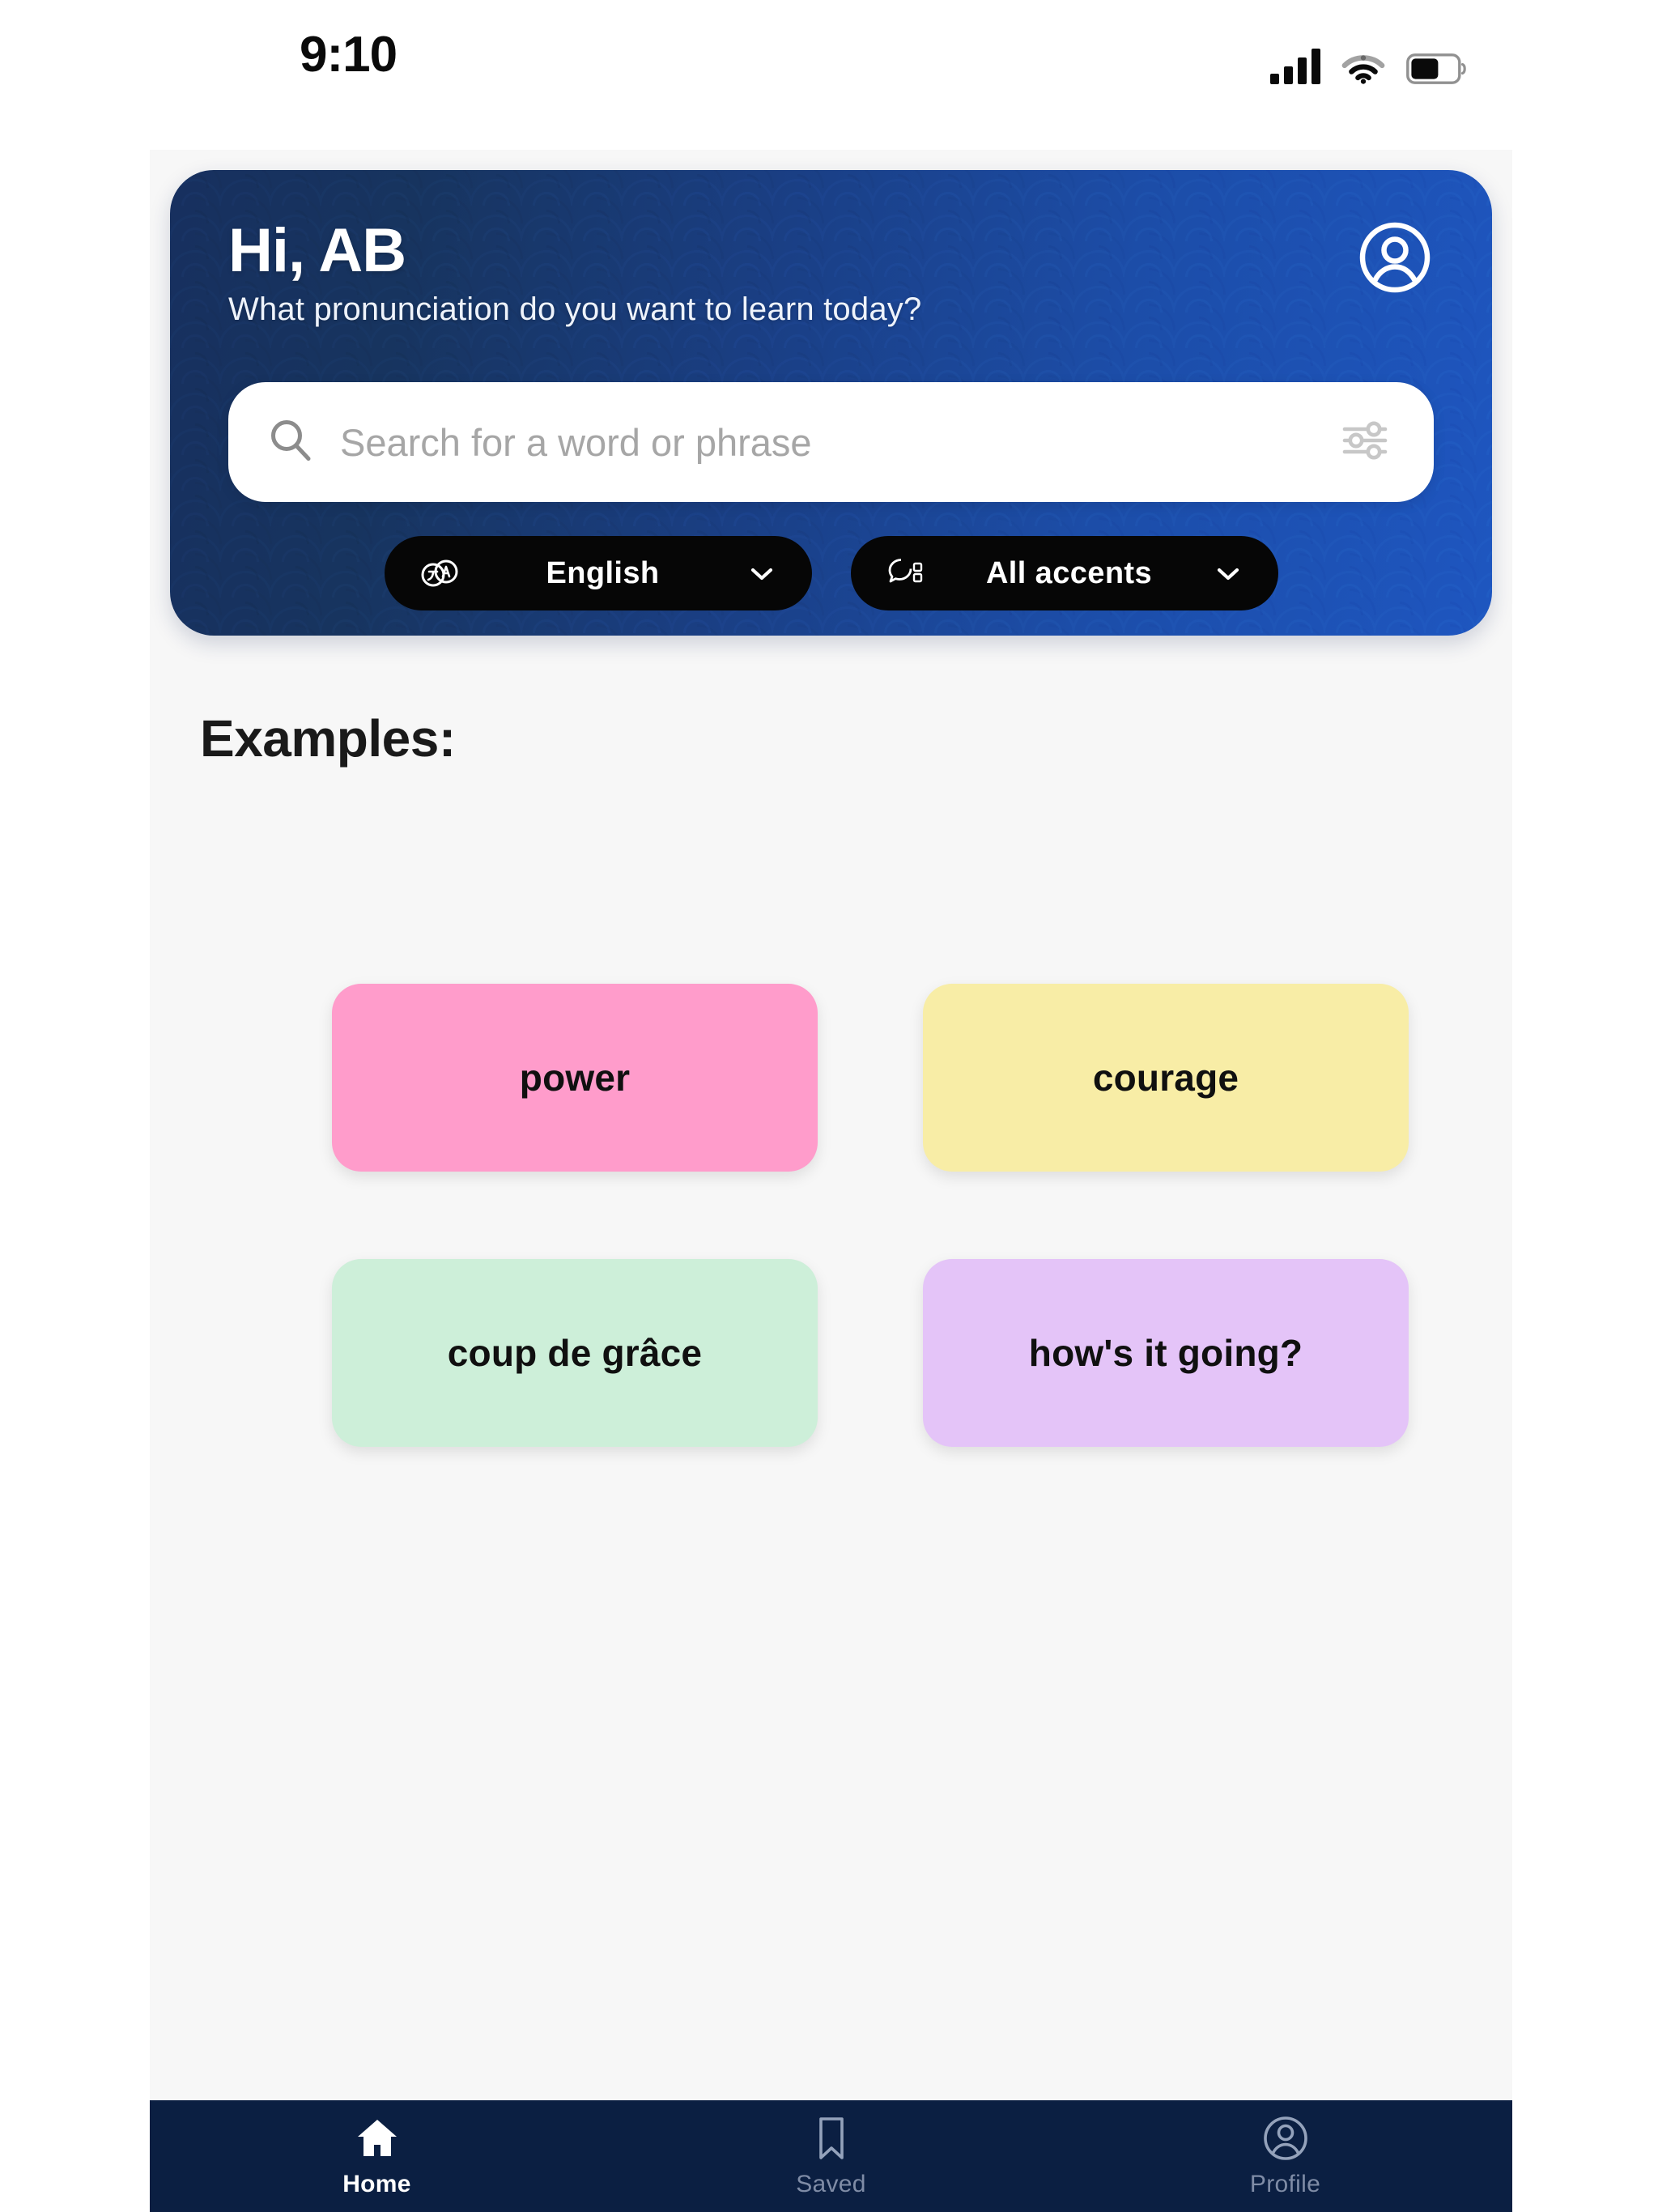  I want to click on language-selector: English, so click(598, 573).